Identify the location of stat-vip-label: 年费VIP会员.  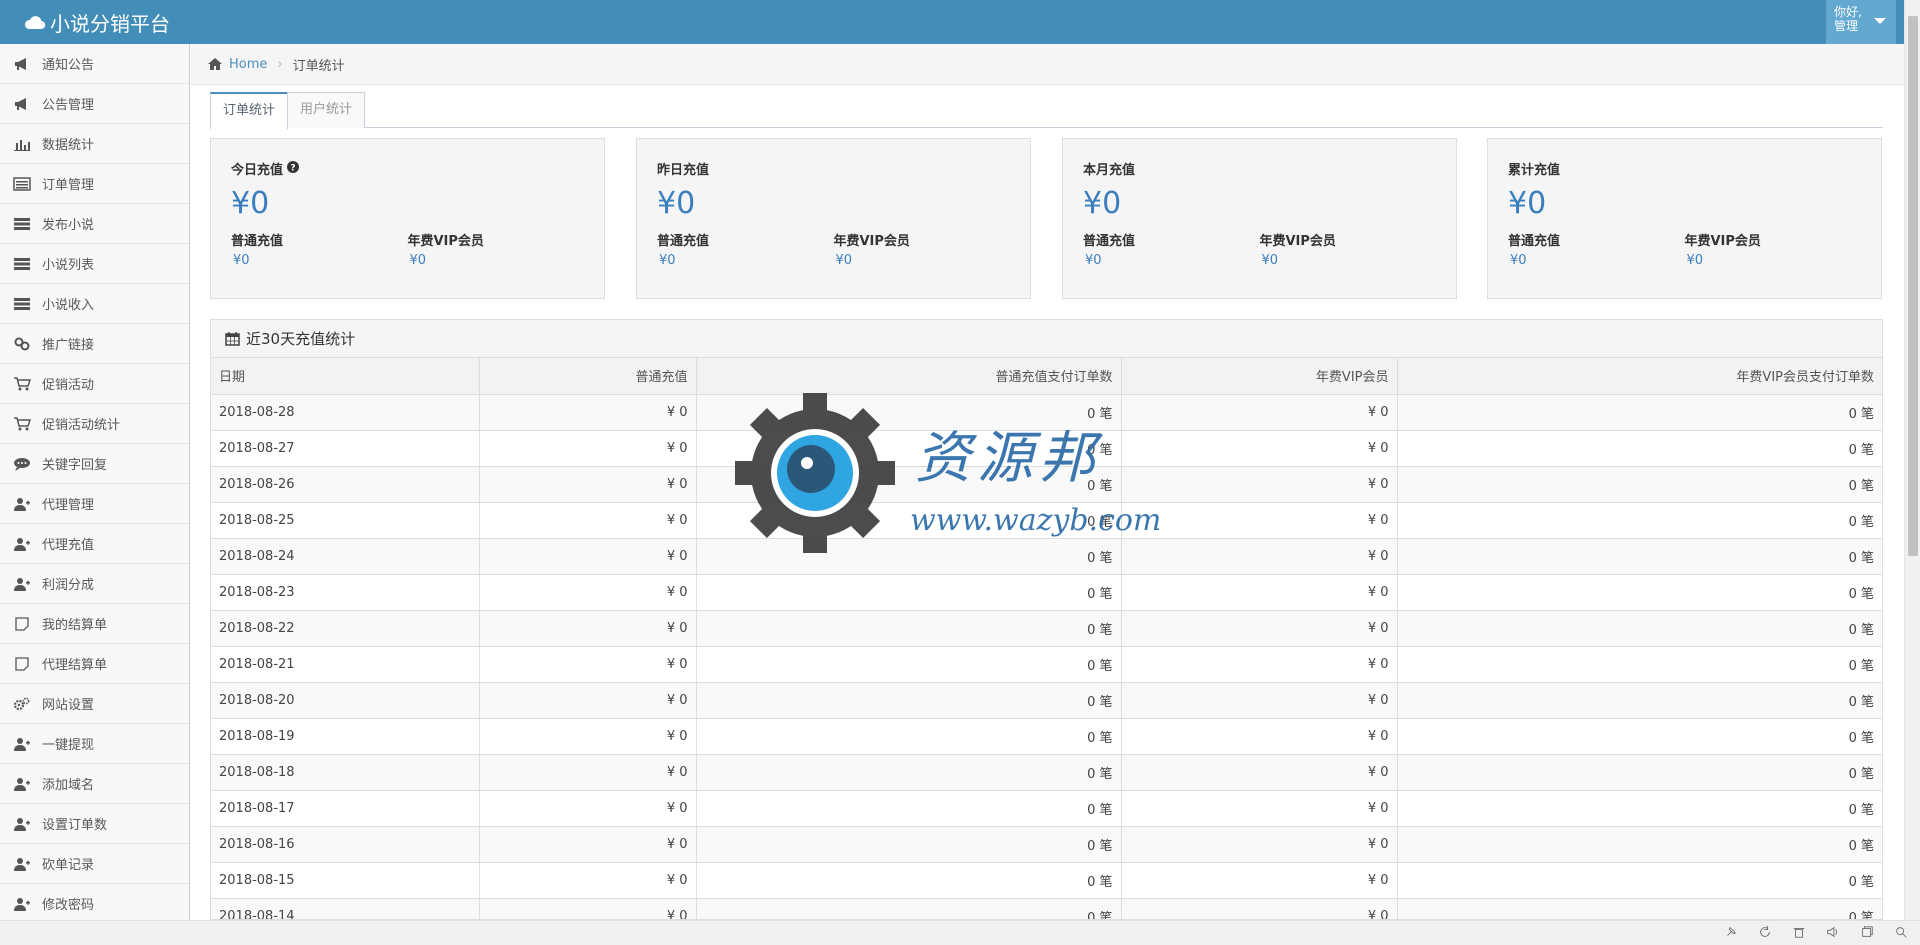
(1722, 241).